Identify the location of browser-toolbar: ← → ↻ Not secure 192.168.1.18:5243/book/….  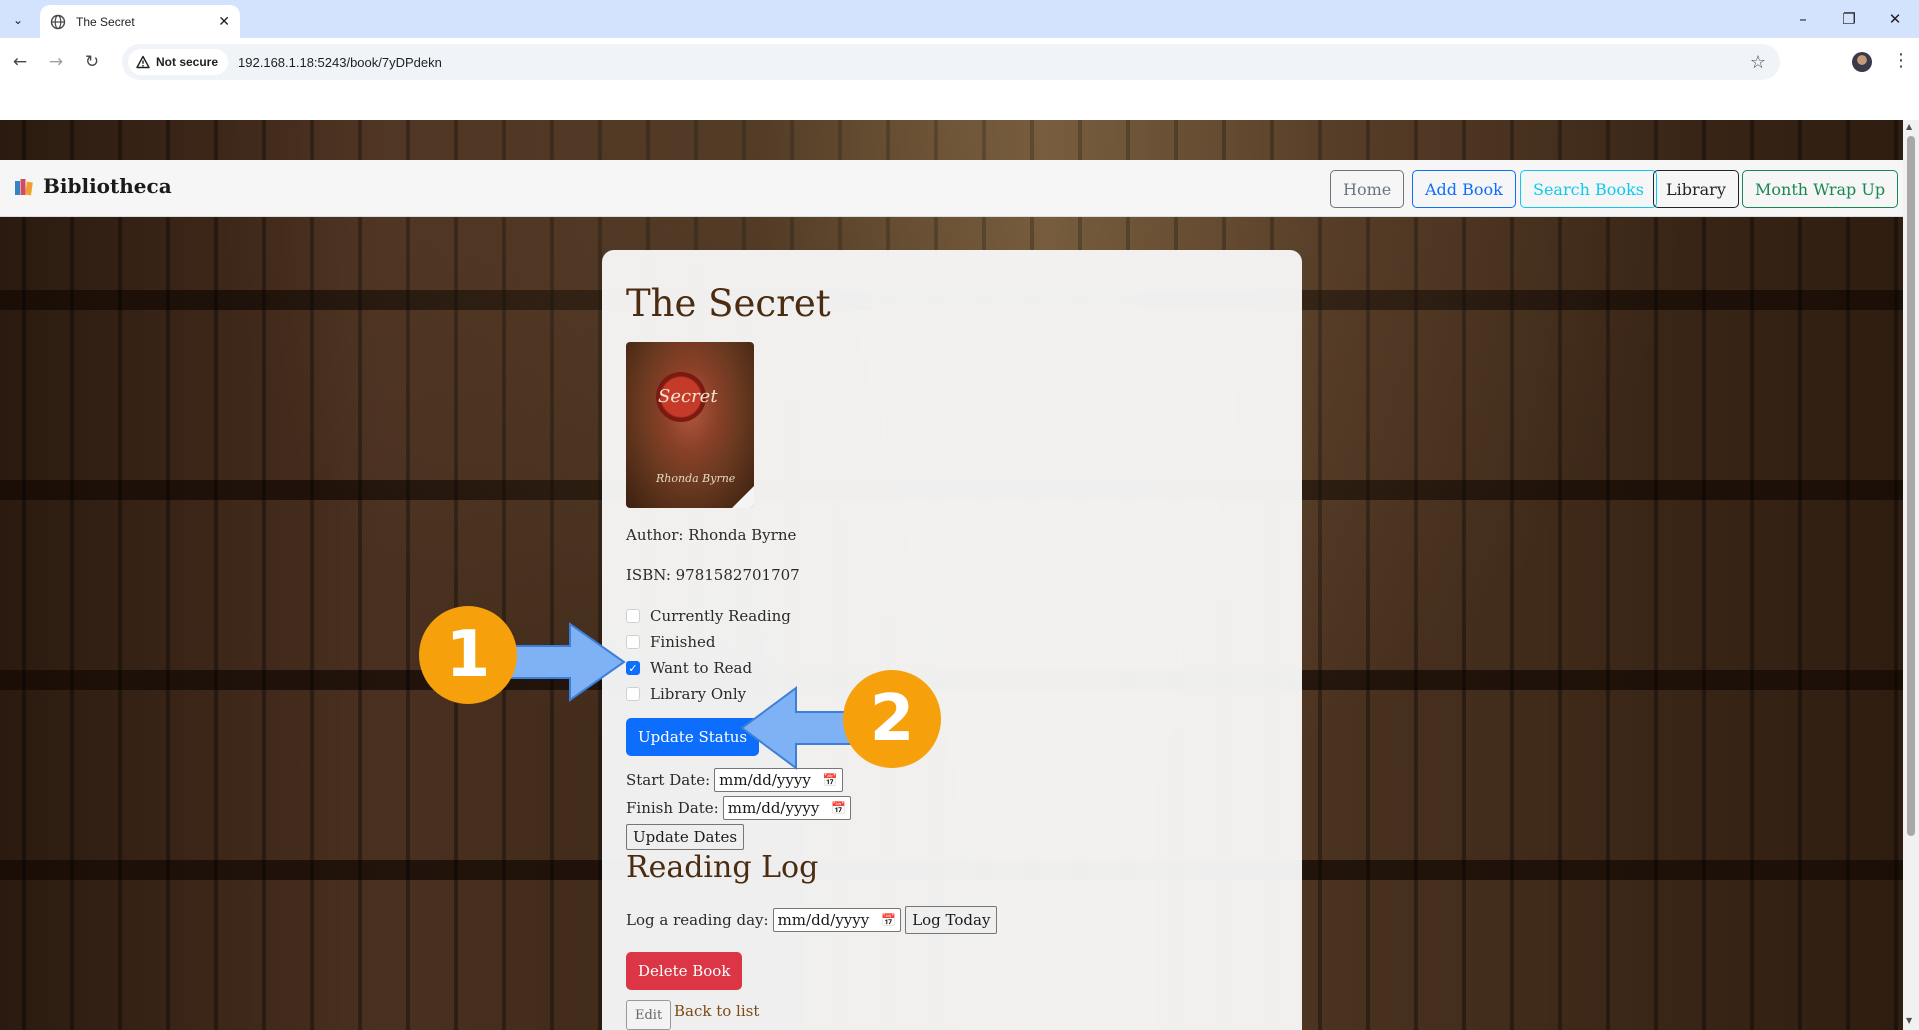
(959, 62).